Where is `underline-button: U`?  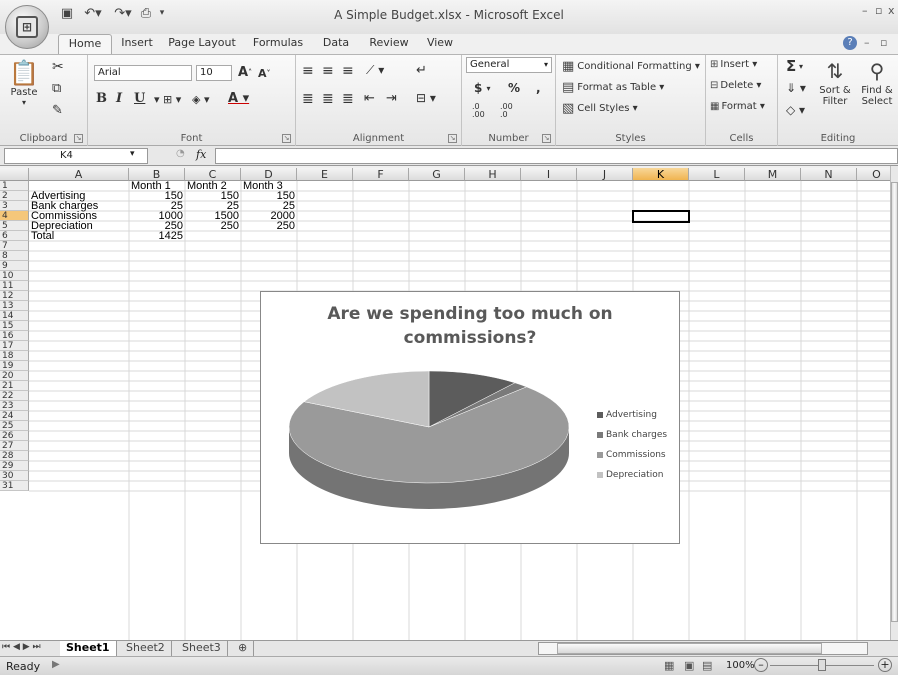
underline-button: U is located at coordinates (139, 98).